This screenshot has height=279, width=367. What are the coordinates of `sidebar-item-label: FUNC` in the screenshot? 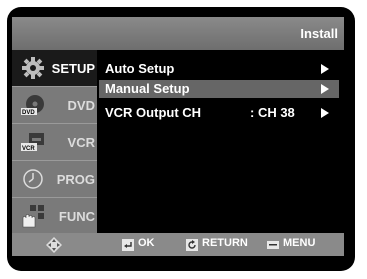 It's located at (76, 216).